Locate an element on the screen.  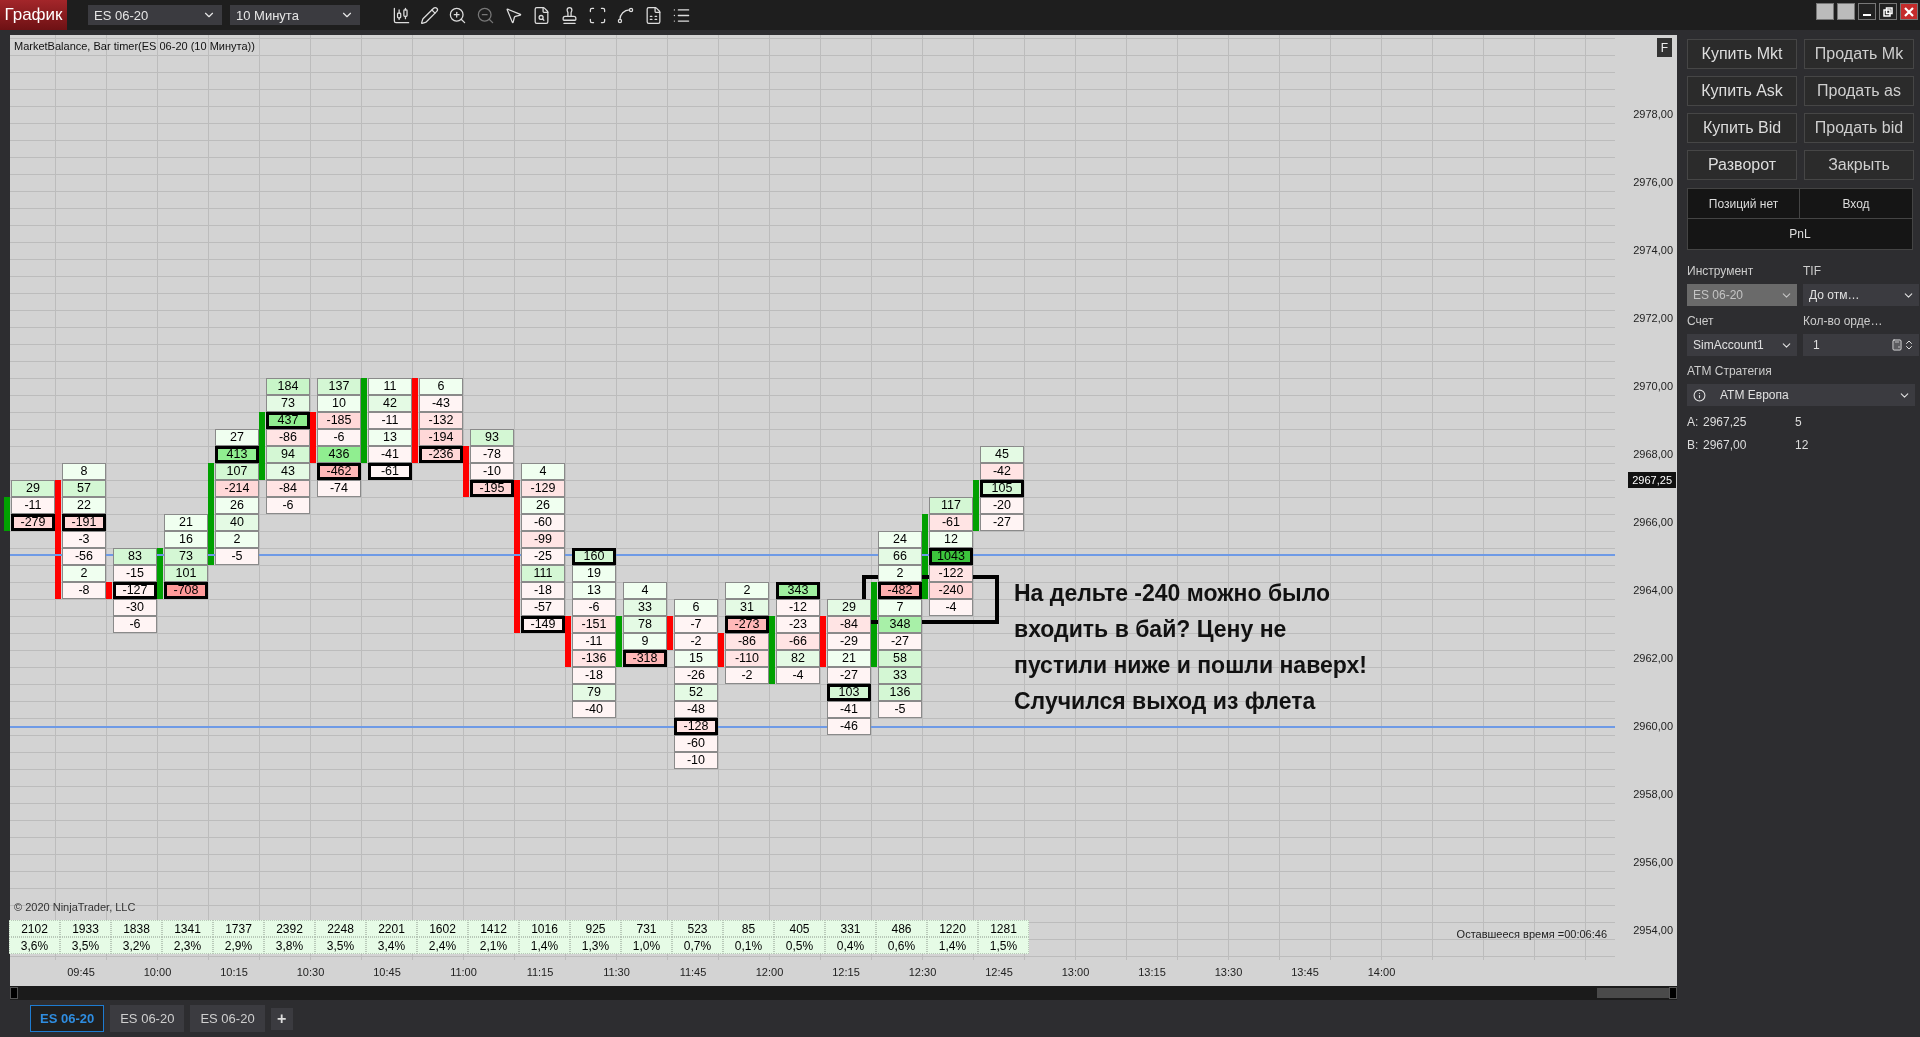
stamp-icon is located at coordinates (569, 15).